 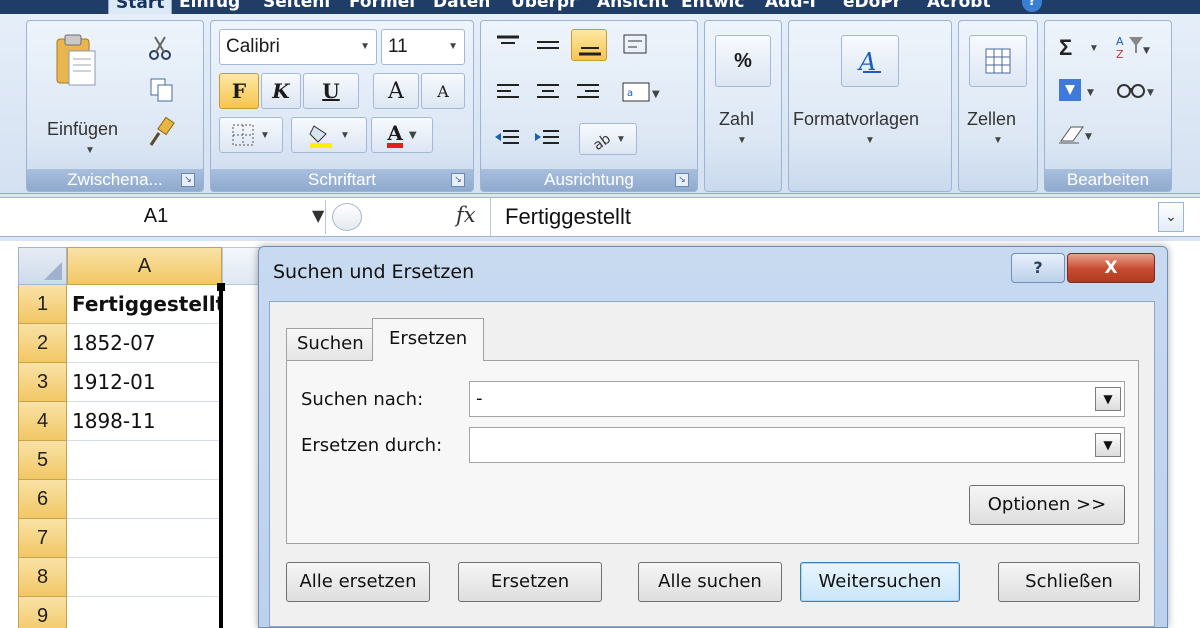 What do you see at coordinates (161, 132) in the screenshot?
I see `format-painter-icon` at bounding box center [161, 132].